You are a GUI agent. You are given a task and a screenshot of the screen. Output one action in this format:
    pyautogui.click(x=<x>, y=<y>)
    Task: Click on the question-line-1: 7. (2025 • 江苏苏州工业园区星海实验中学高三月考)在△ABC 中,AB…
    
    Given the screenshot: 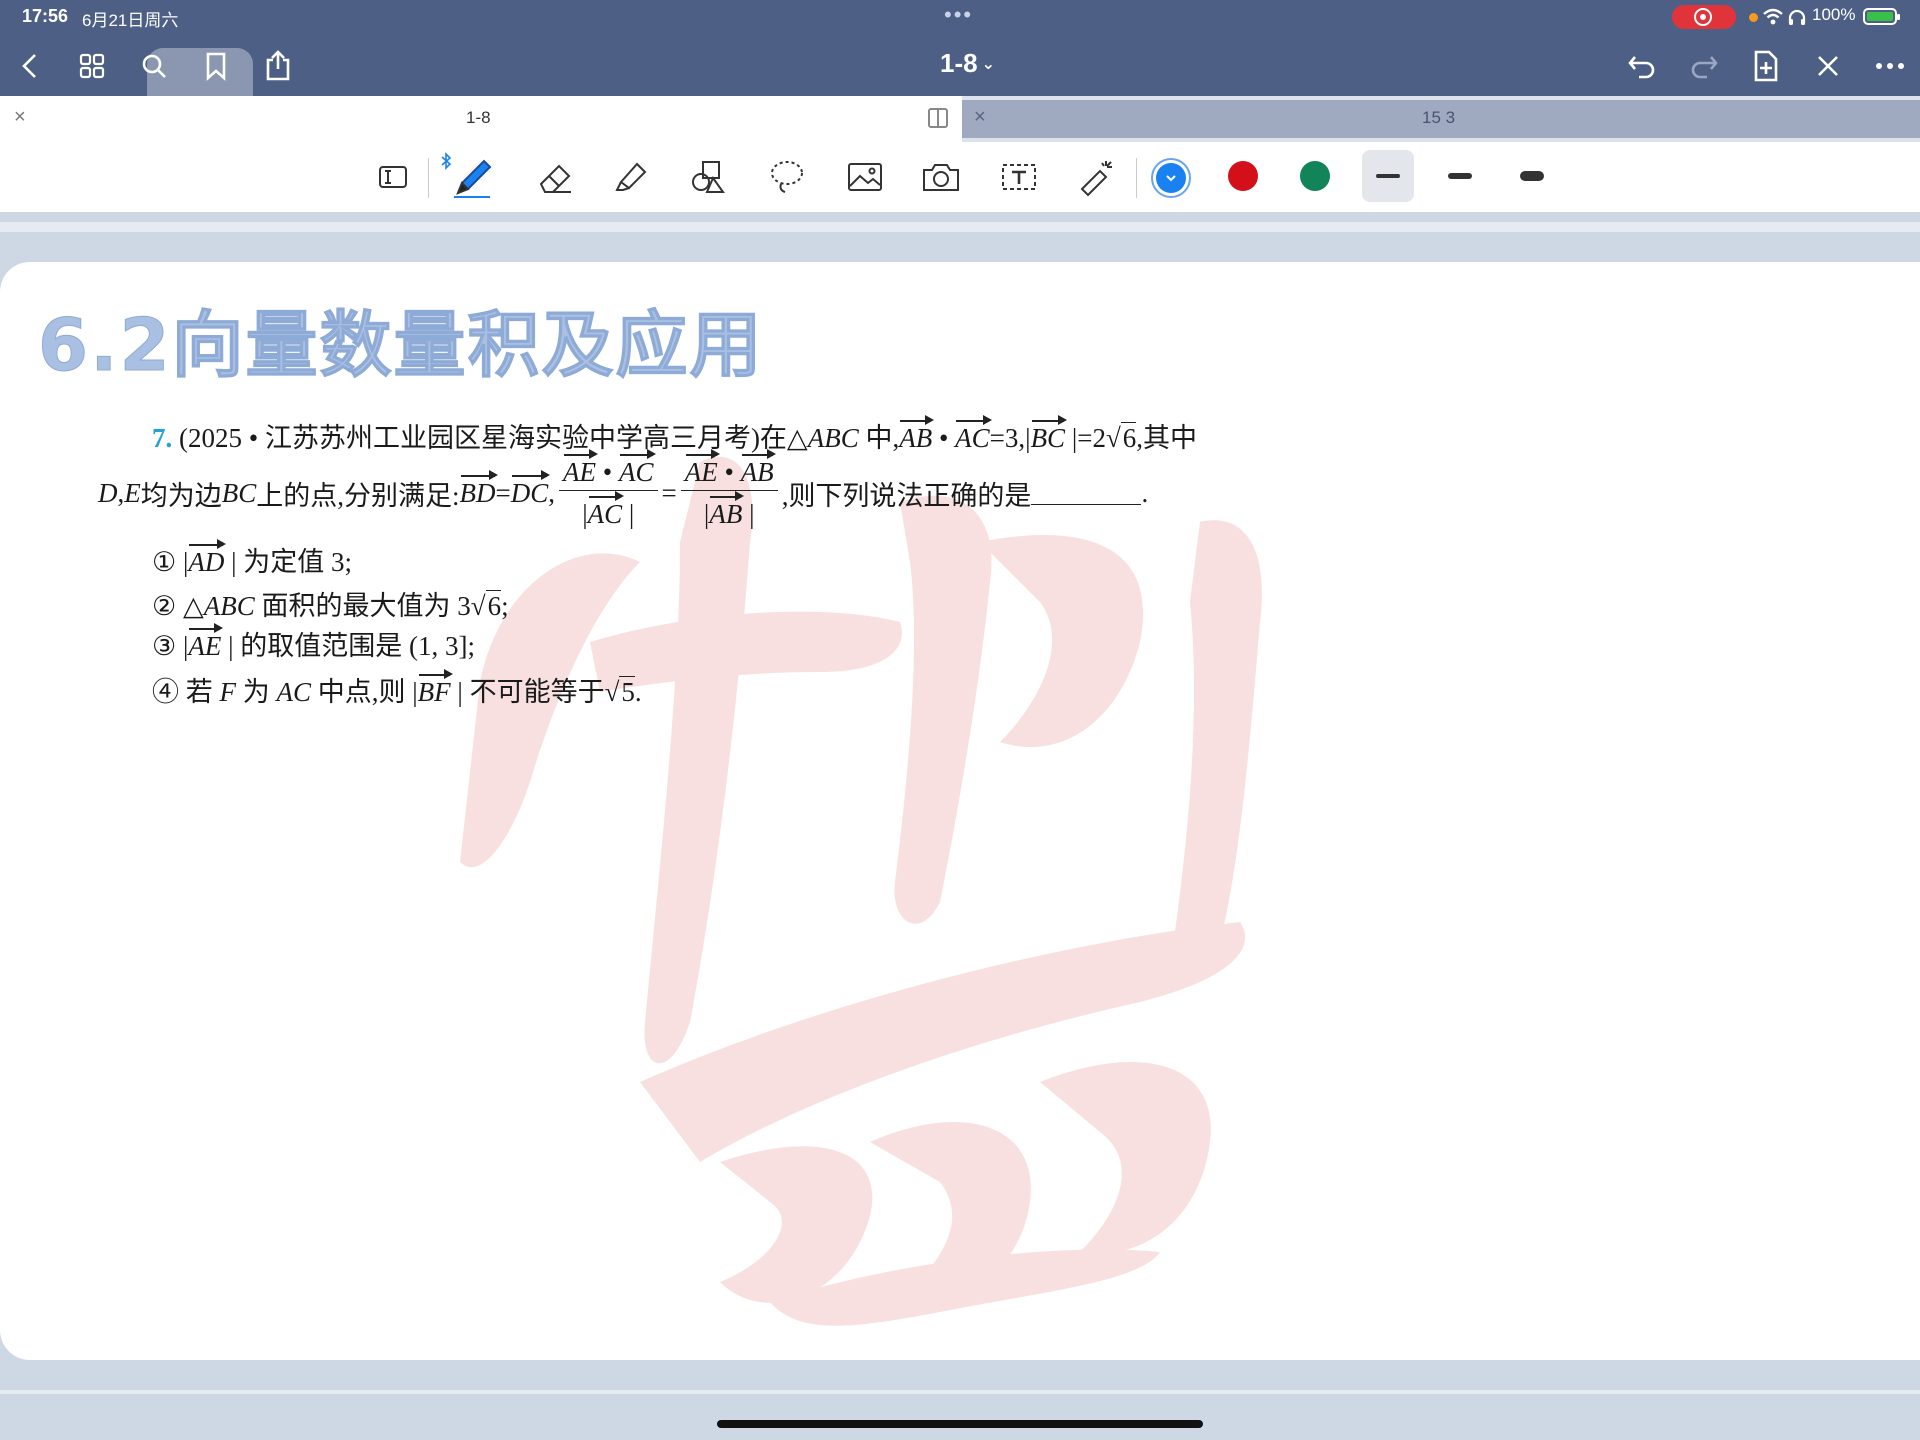 What is the action you would take?
    pyautogui.click(x=675, y=434)
    